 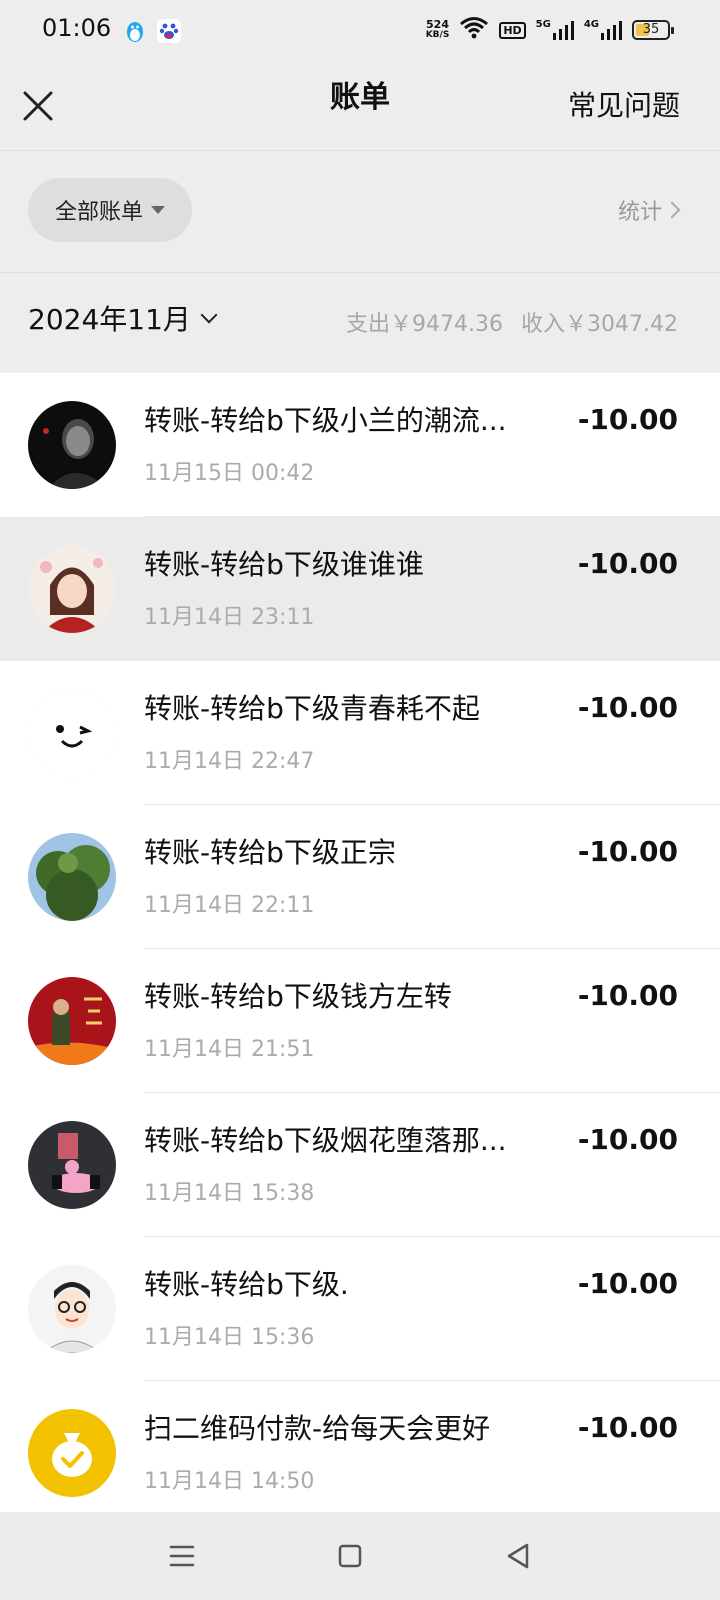 I want to click on bill-title: 转账-转给b下级., so click(x=246, y=1284).